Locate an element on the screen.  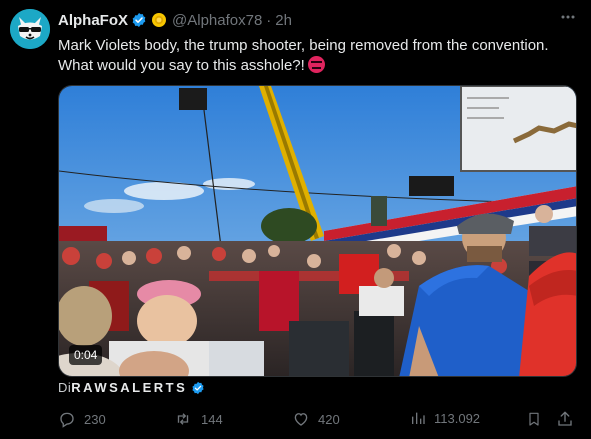
author-display-name: AlphaFoX is located at coordinates (93, 20).